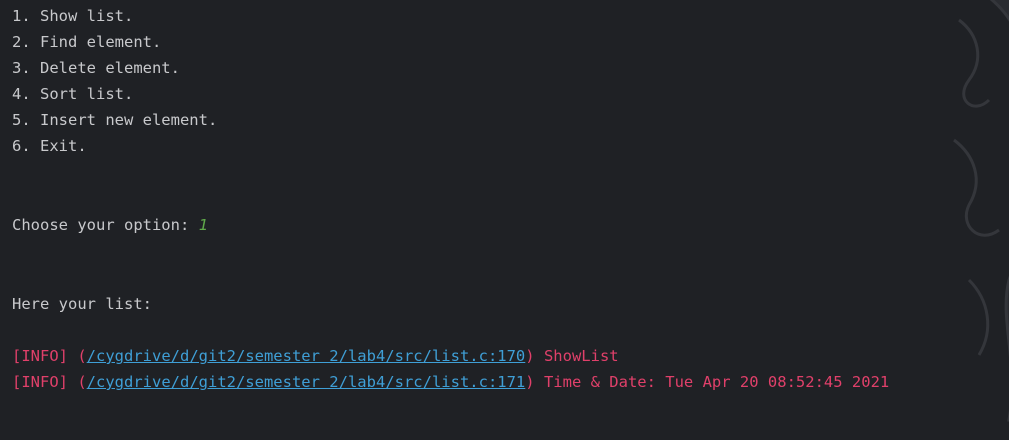  Describe the element at coordinates (73, 16) in the screenshot. I see `menu-item-show-list: 1. Show list.` at that location.